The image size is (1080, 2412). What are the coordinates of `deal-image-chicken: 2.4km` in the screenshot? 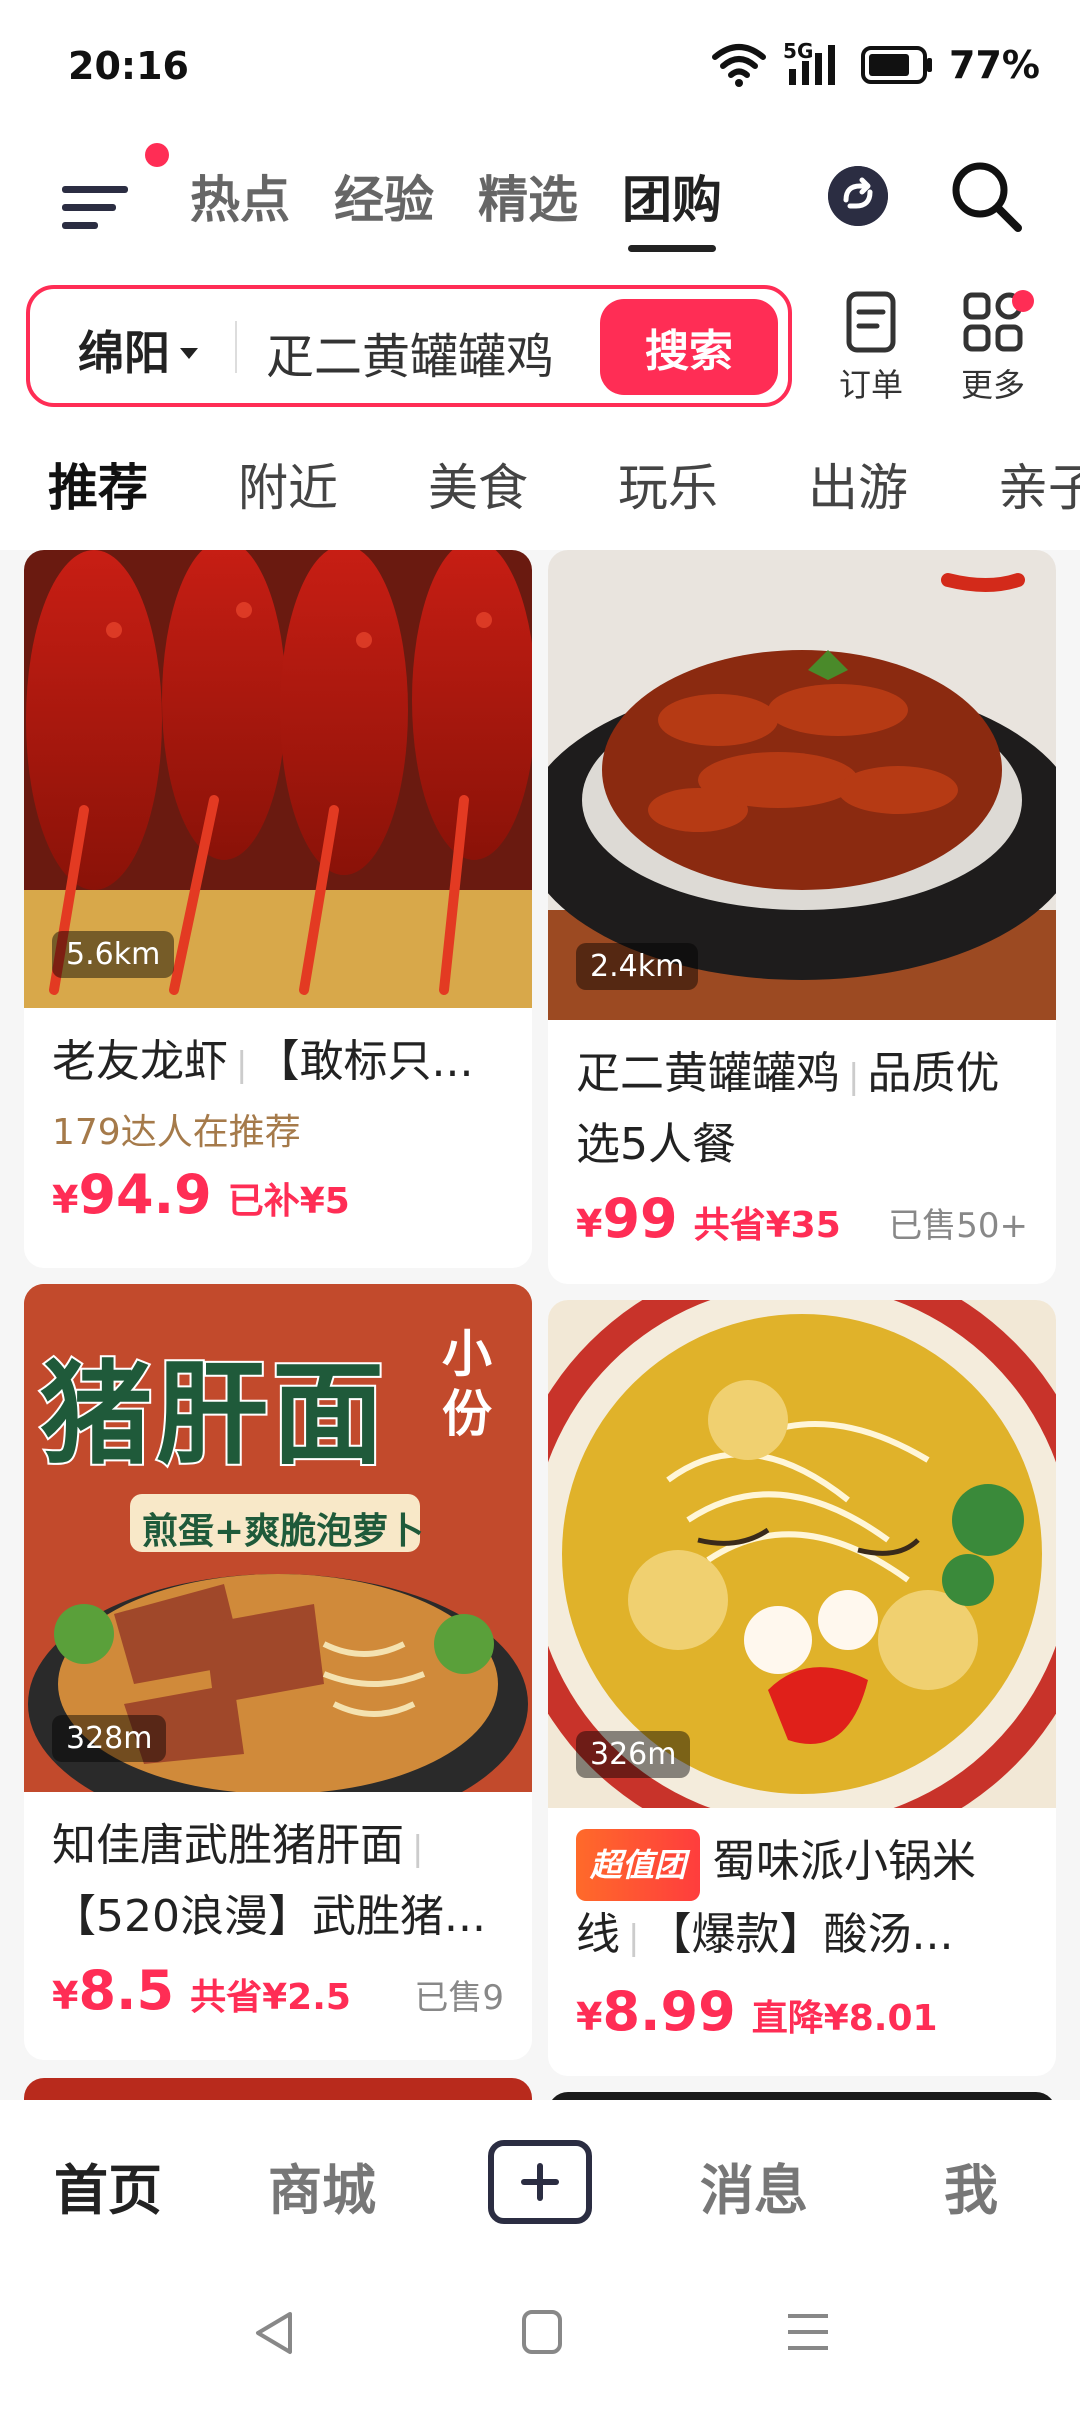 It's located at (802, 785).